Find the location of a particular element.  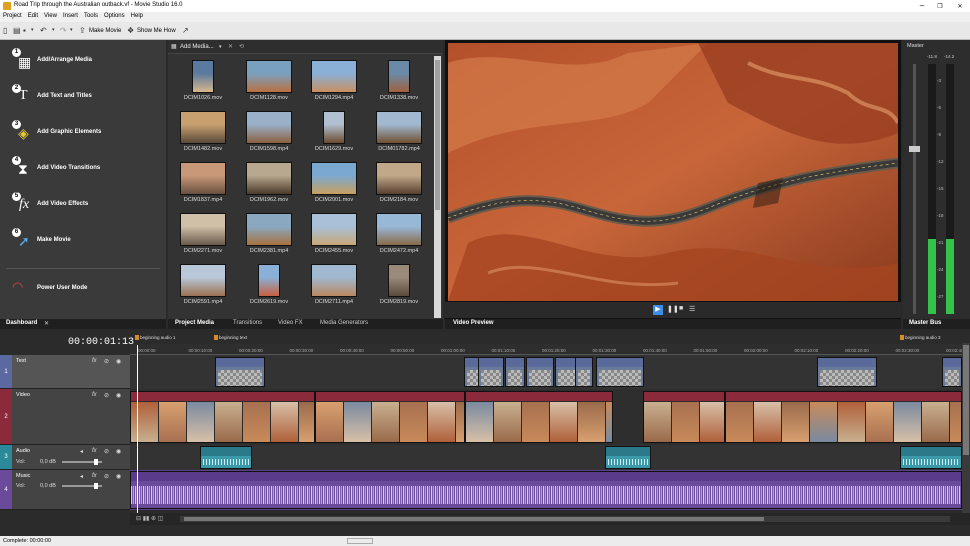

maximize-button: ❐ is located at coordinates (940, 6).